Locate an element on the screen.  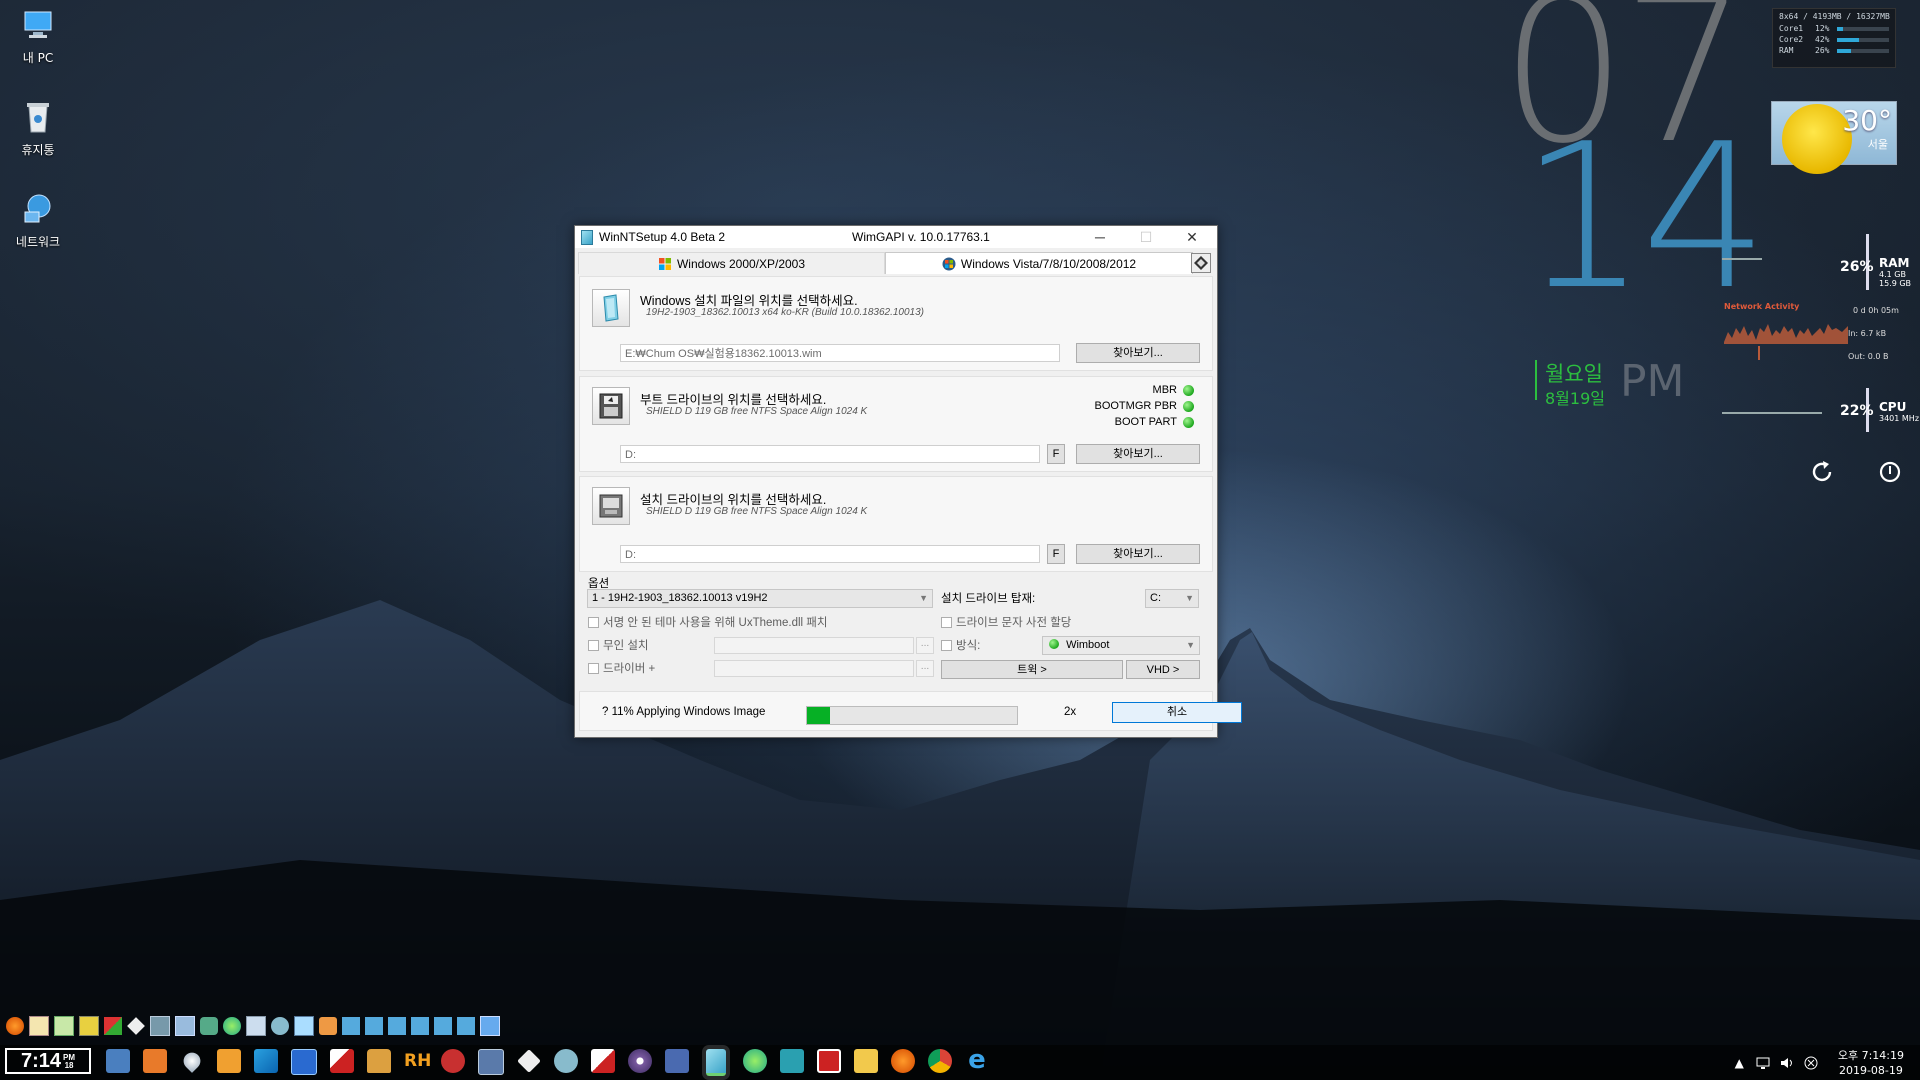
power-icon is located at coordinates (1890, 472).